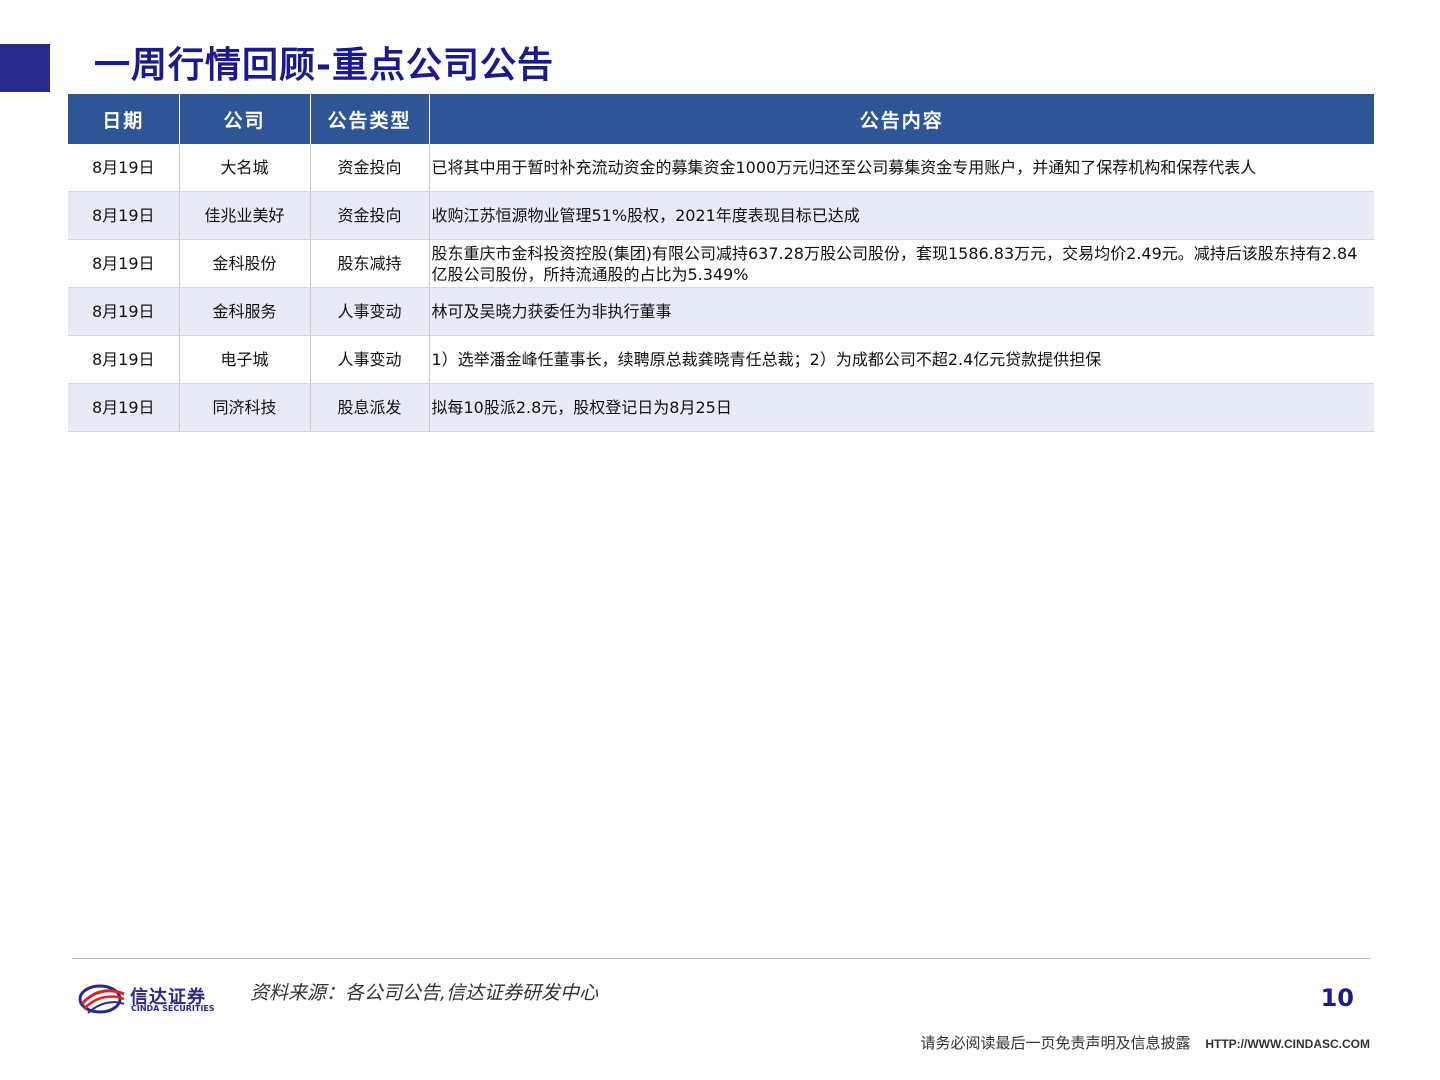 The image size is (1440, 1080). I want to click on title-accent-block, so click(25, 68).